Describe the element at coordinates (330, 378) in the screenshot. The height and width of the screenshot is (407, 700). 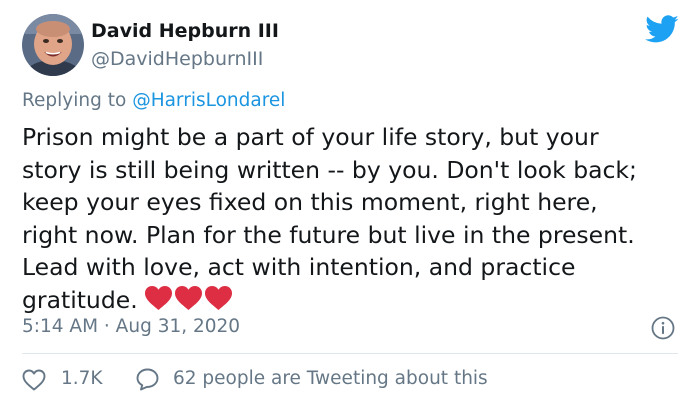
I see `conversation-link: 62 people are Tweeting about this` at that location.